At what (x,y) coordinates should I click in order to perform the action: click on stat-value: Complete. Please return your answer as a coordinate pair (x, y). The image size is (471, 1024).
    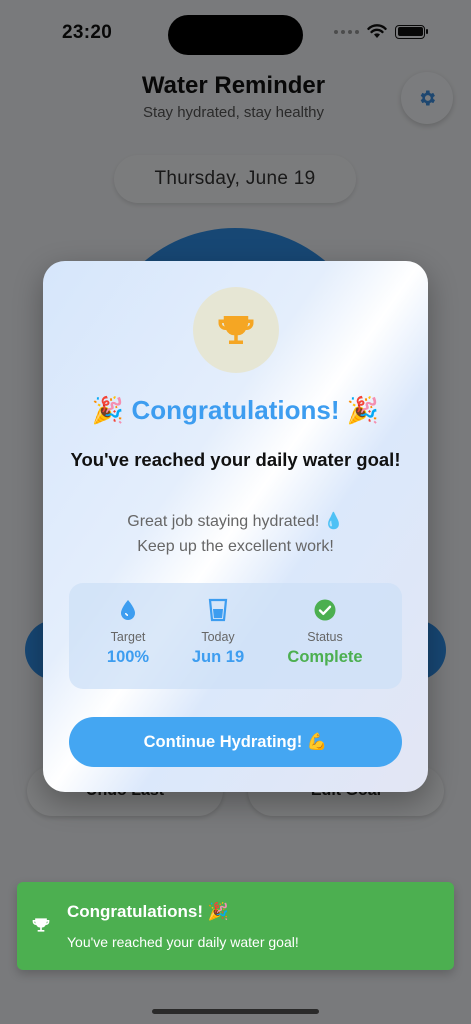
    Looking at the image, I should click on (325, 657).